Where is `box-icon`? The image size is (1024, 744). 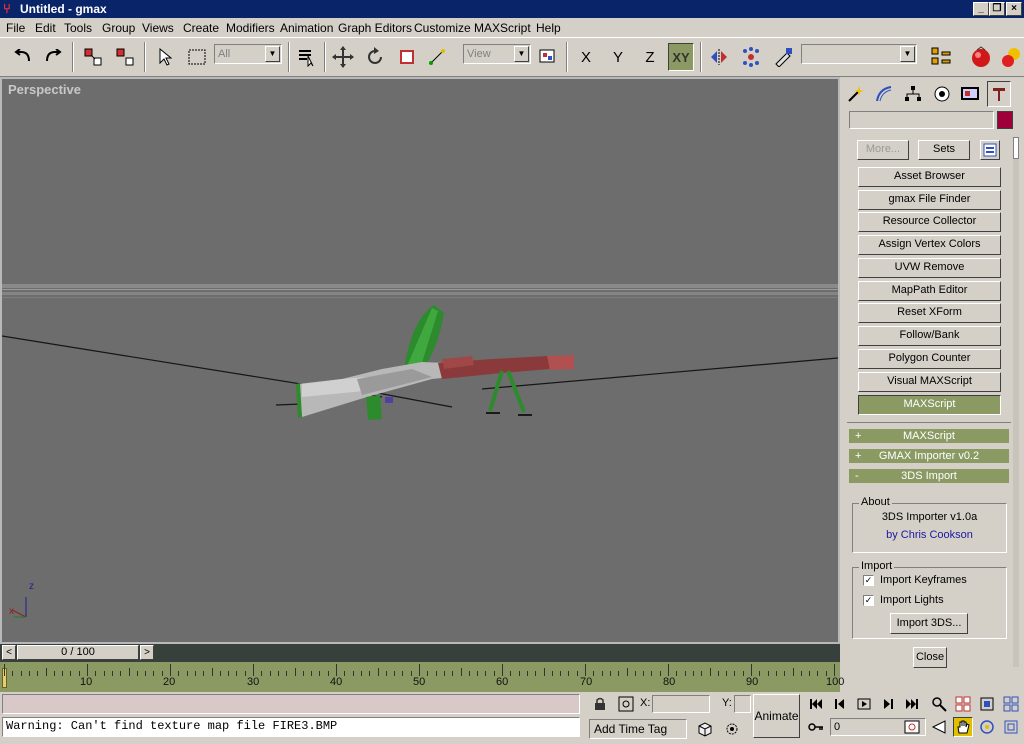 box-icon is located at coordinates (705, 729).